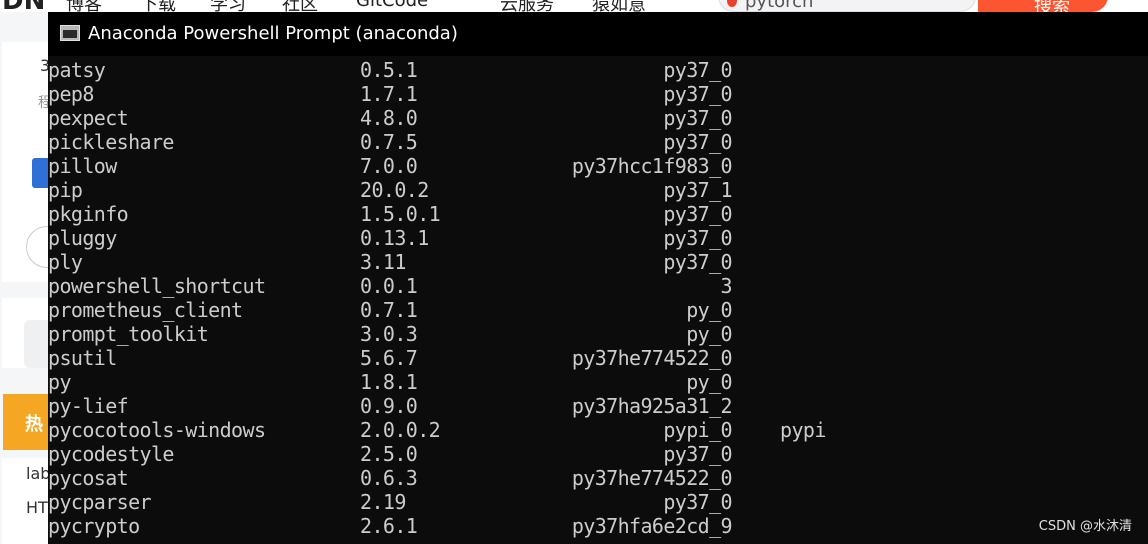 The image size is (1148, 544). I want to click on package-name: pycocotools-windows, so click(157, 430).